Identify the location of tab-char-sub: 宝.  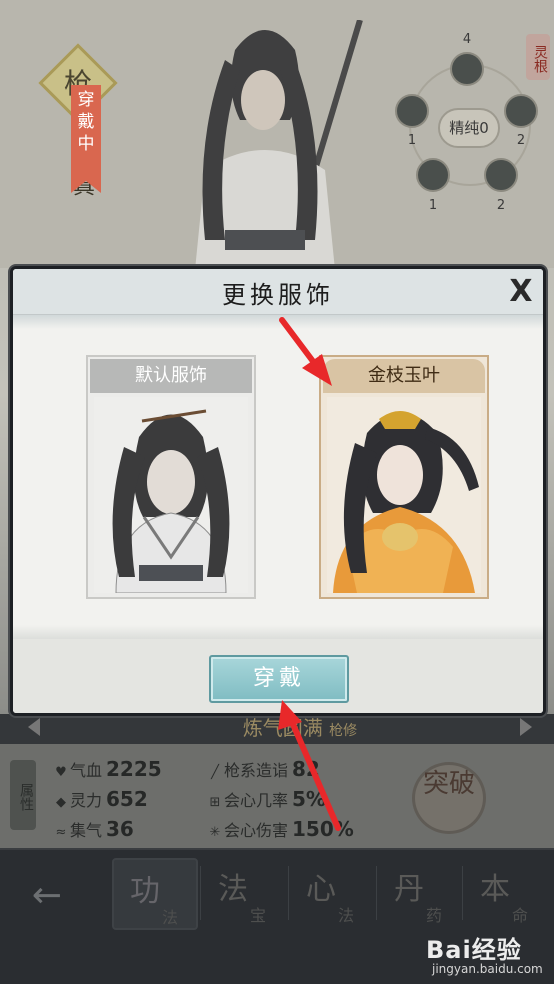
(258, 915).